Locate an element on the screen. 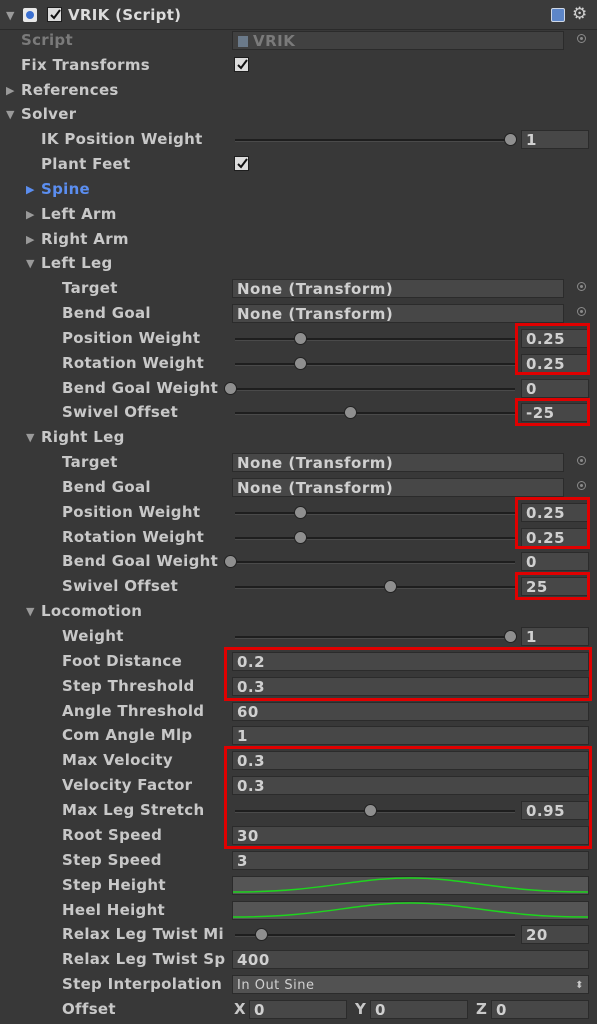 This screenshot has height=1024, width=597. right-leg-swivel-offset-row: Swivel Offset 25 is located at coordinates (298, 586).